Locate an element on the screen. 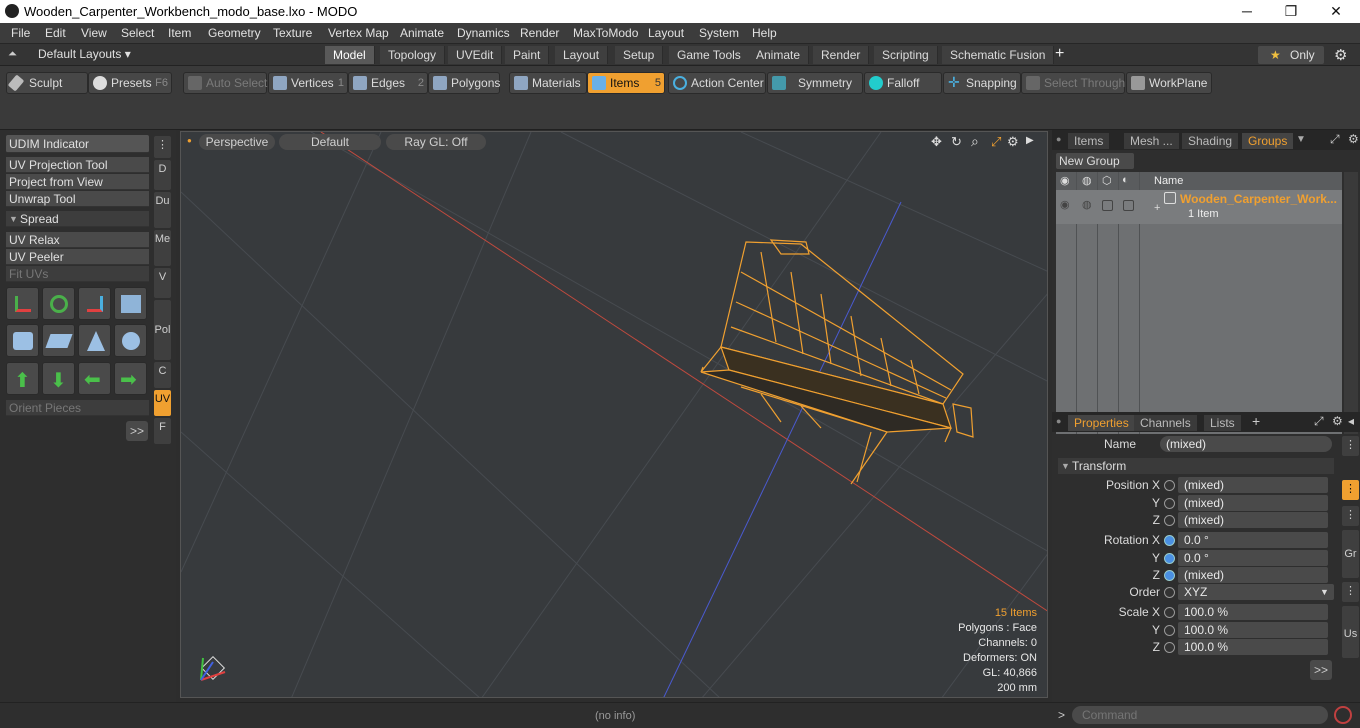 The width and height of the screenshot is (1360, 728). panel-menu-icon: ⚙ is located at coordinates (1337, 421).